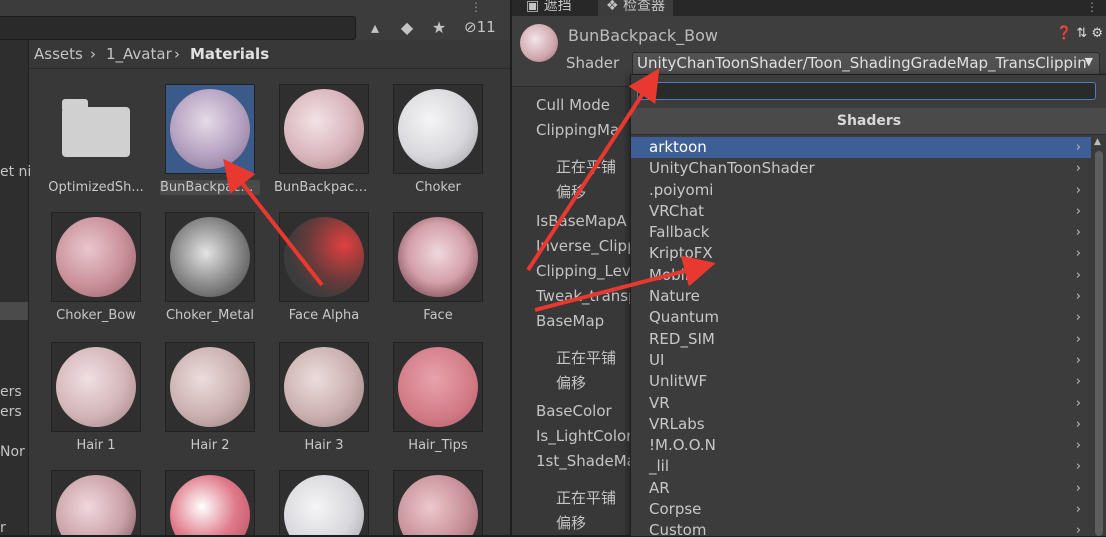 This screenshot has width=1106, height=537. Describe the element at coordinates (438, 397) in the screenshot. I see `asset-tile: Hair_Tips` at that location.